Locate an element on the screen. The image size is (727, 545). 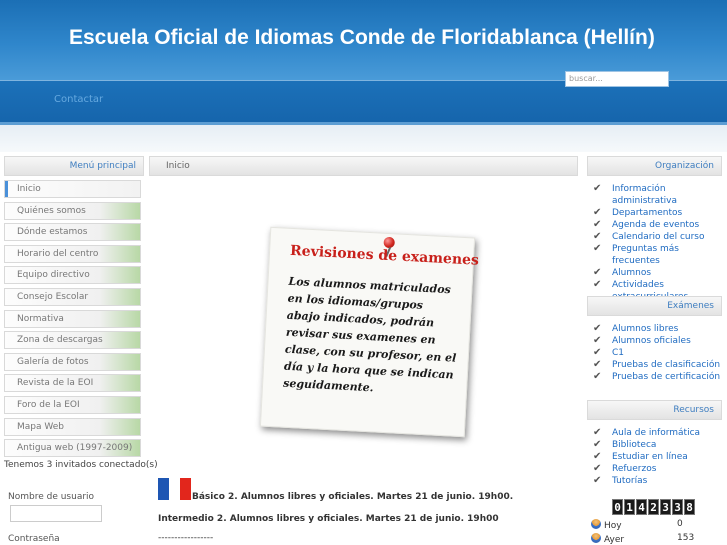
link-refuerzos: ✔ Refuerzos is located at coordinates (660, 469).